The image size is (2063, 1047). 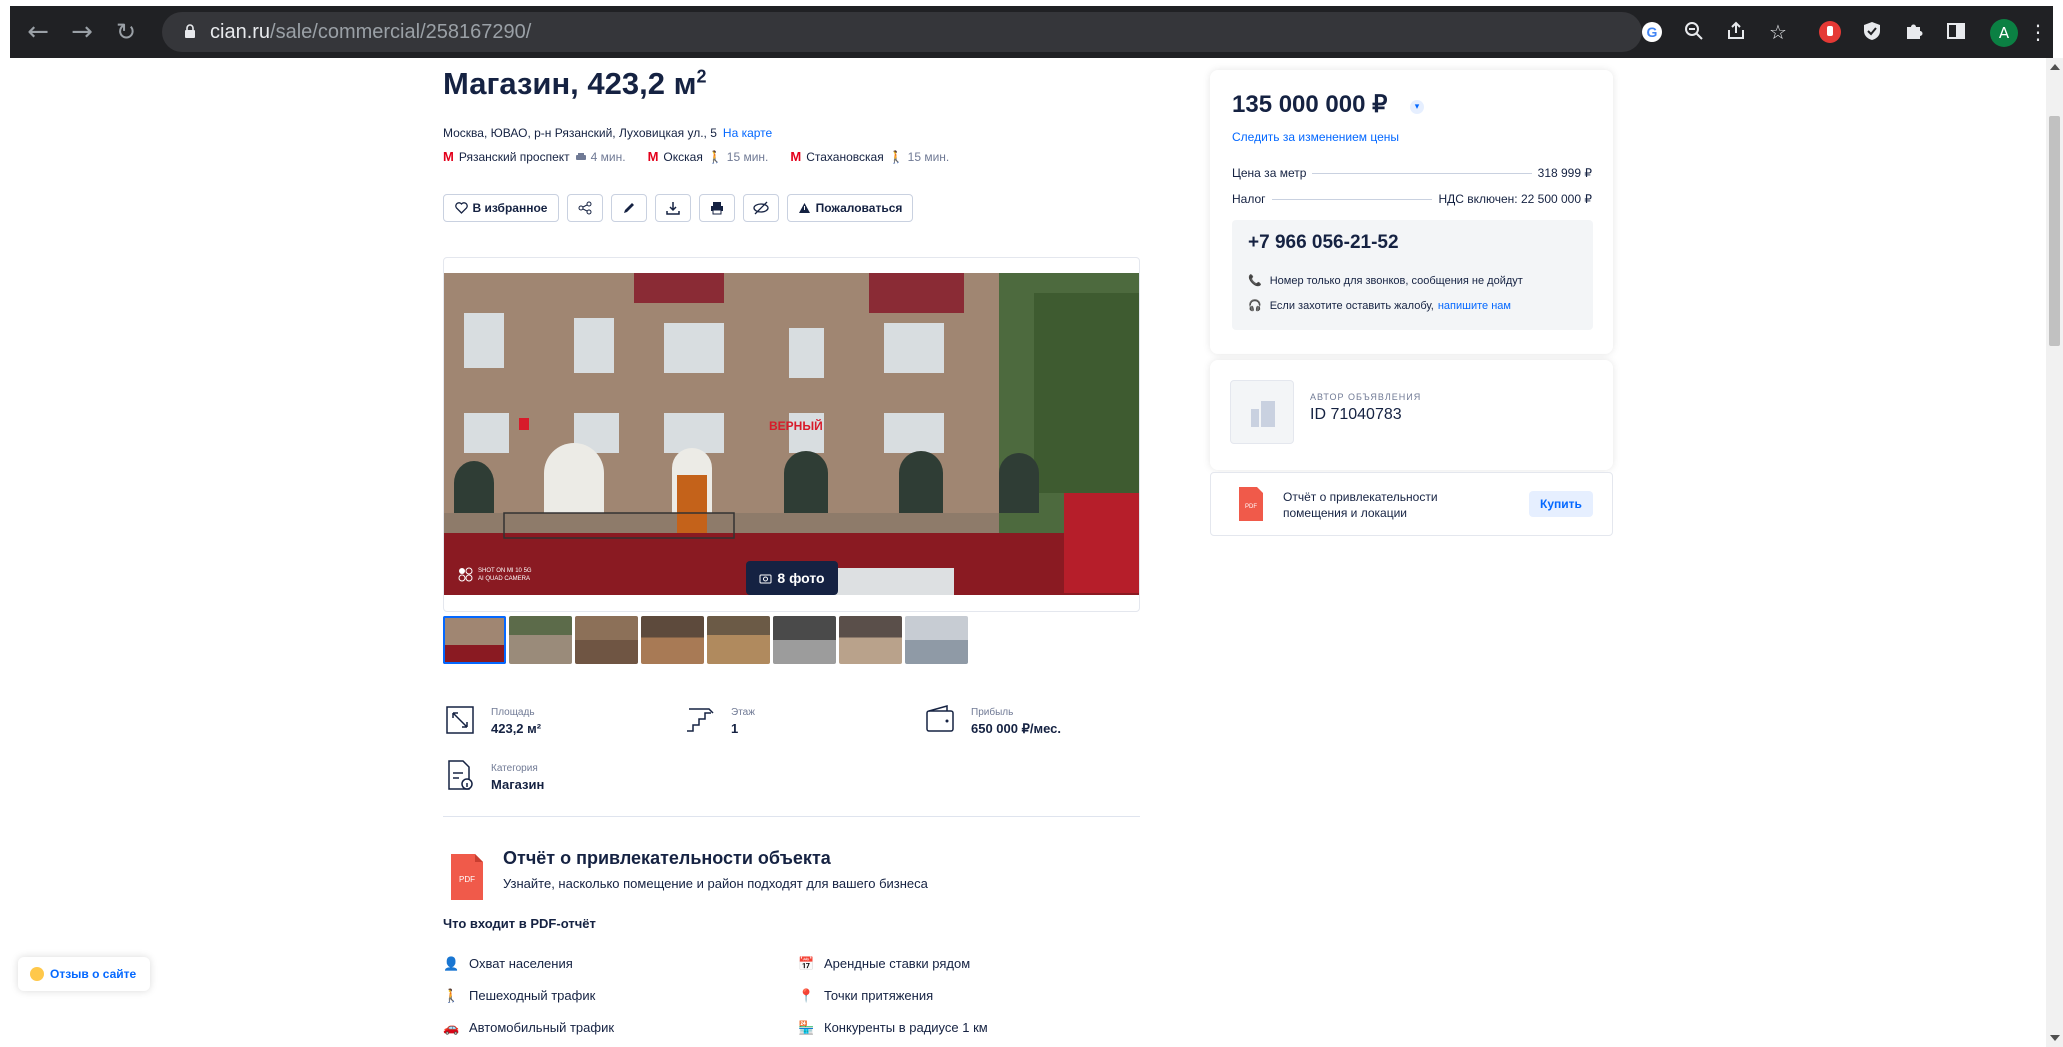 I want to click on metro-time-value: 4 мин., so click(x=608, y=156).